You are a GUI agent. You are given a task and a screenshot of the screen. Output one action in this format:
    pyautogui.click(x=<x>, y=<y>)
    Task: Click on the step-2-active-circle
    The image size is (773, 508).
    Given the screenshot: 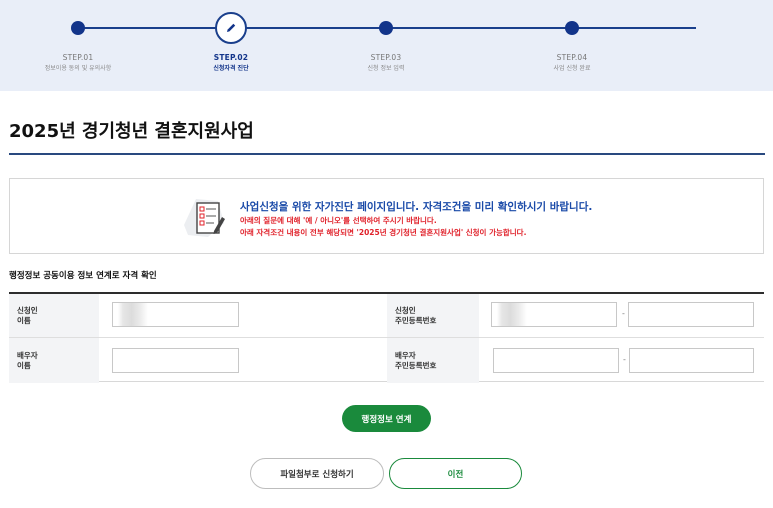 What is the action you would take?
    pyautogui.click(x=231, y=28)
    